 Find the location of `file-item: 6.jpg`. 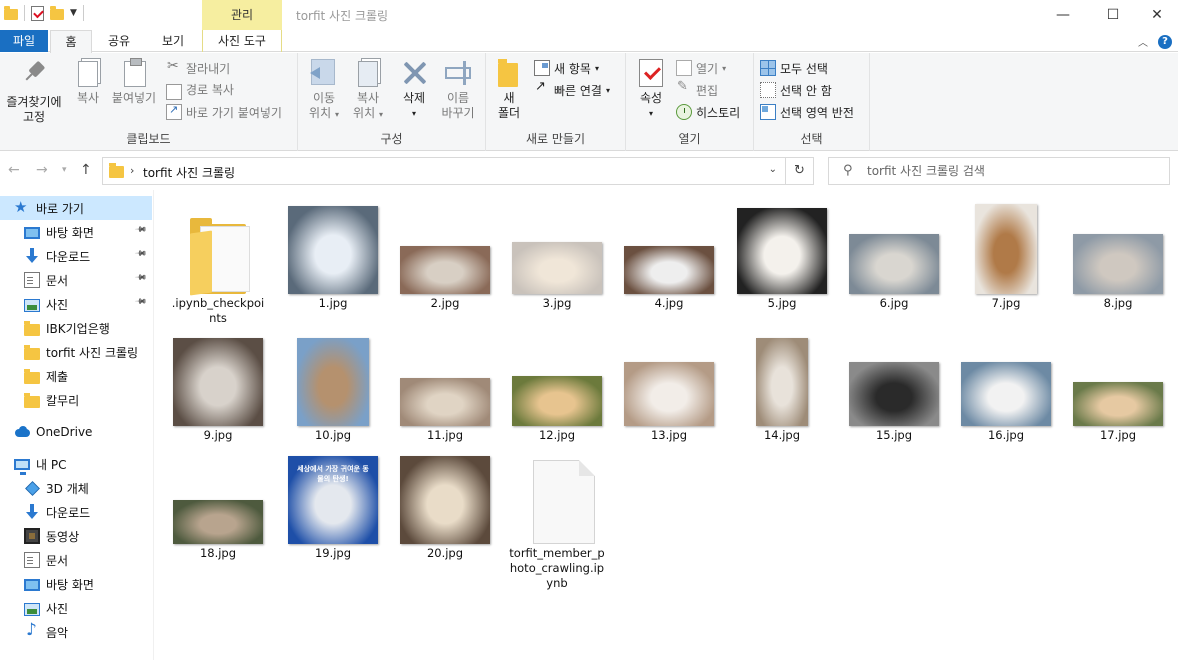

file-item: 6.jpg is located at coordinates (894, 256).